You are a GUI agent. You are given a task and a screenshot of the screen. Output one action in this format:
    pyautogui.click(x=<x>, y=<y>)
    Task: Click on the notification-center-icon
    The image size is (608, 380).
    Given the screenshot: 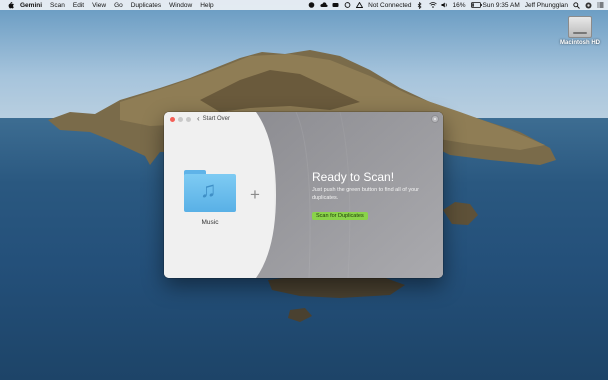 What is the action you would take?
    pyautogui.click(x=600, y=5)
    